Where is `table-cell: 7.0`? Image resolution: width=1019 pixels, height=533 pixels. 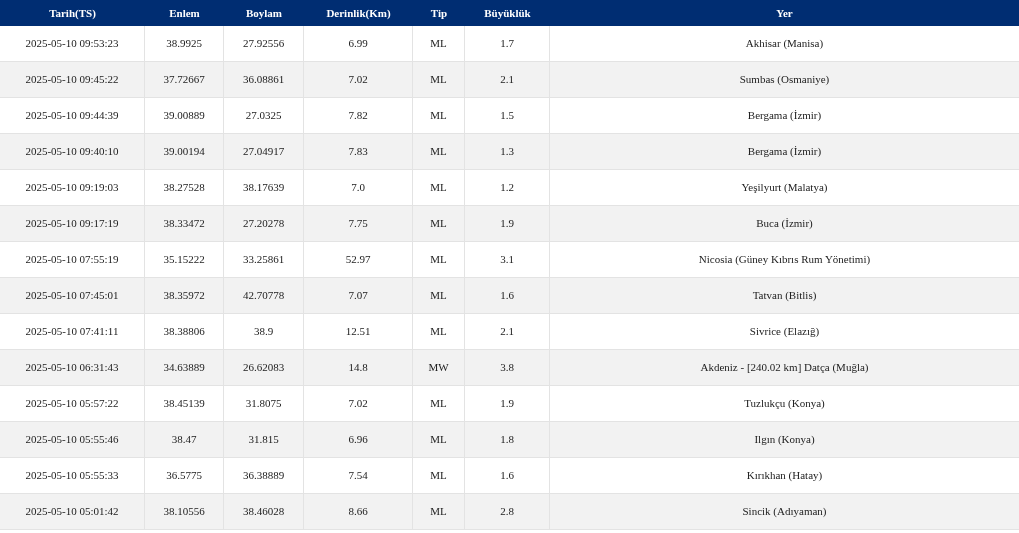 table-cell: 7.0 is located at coordinates (358, 187).